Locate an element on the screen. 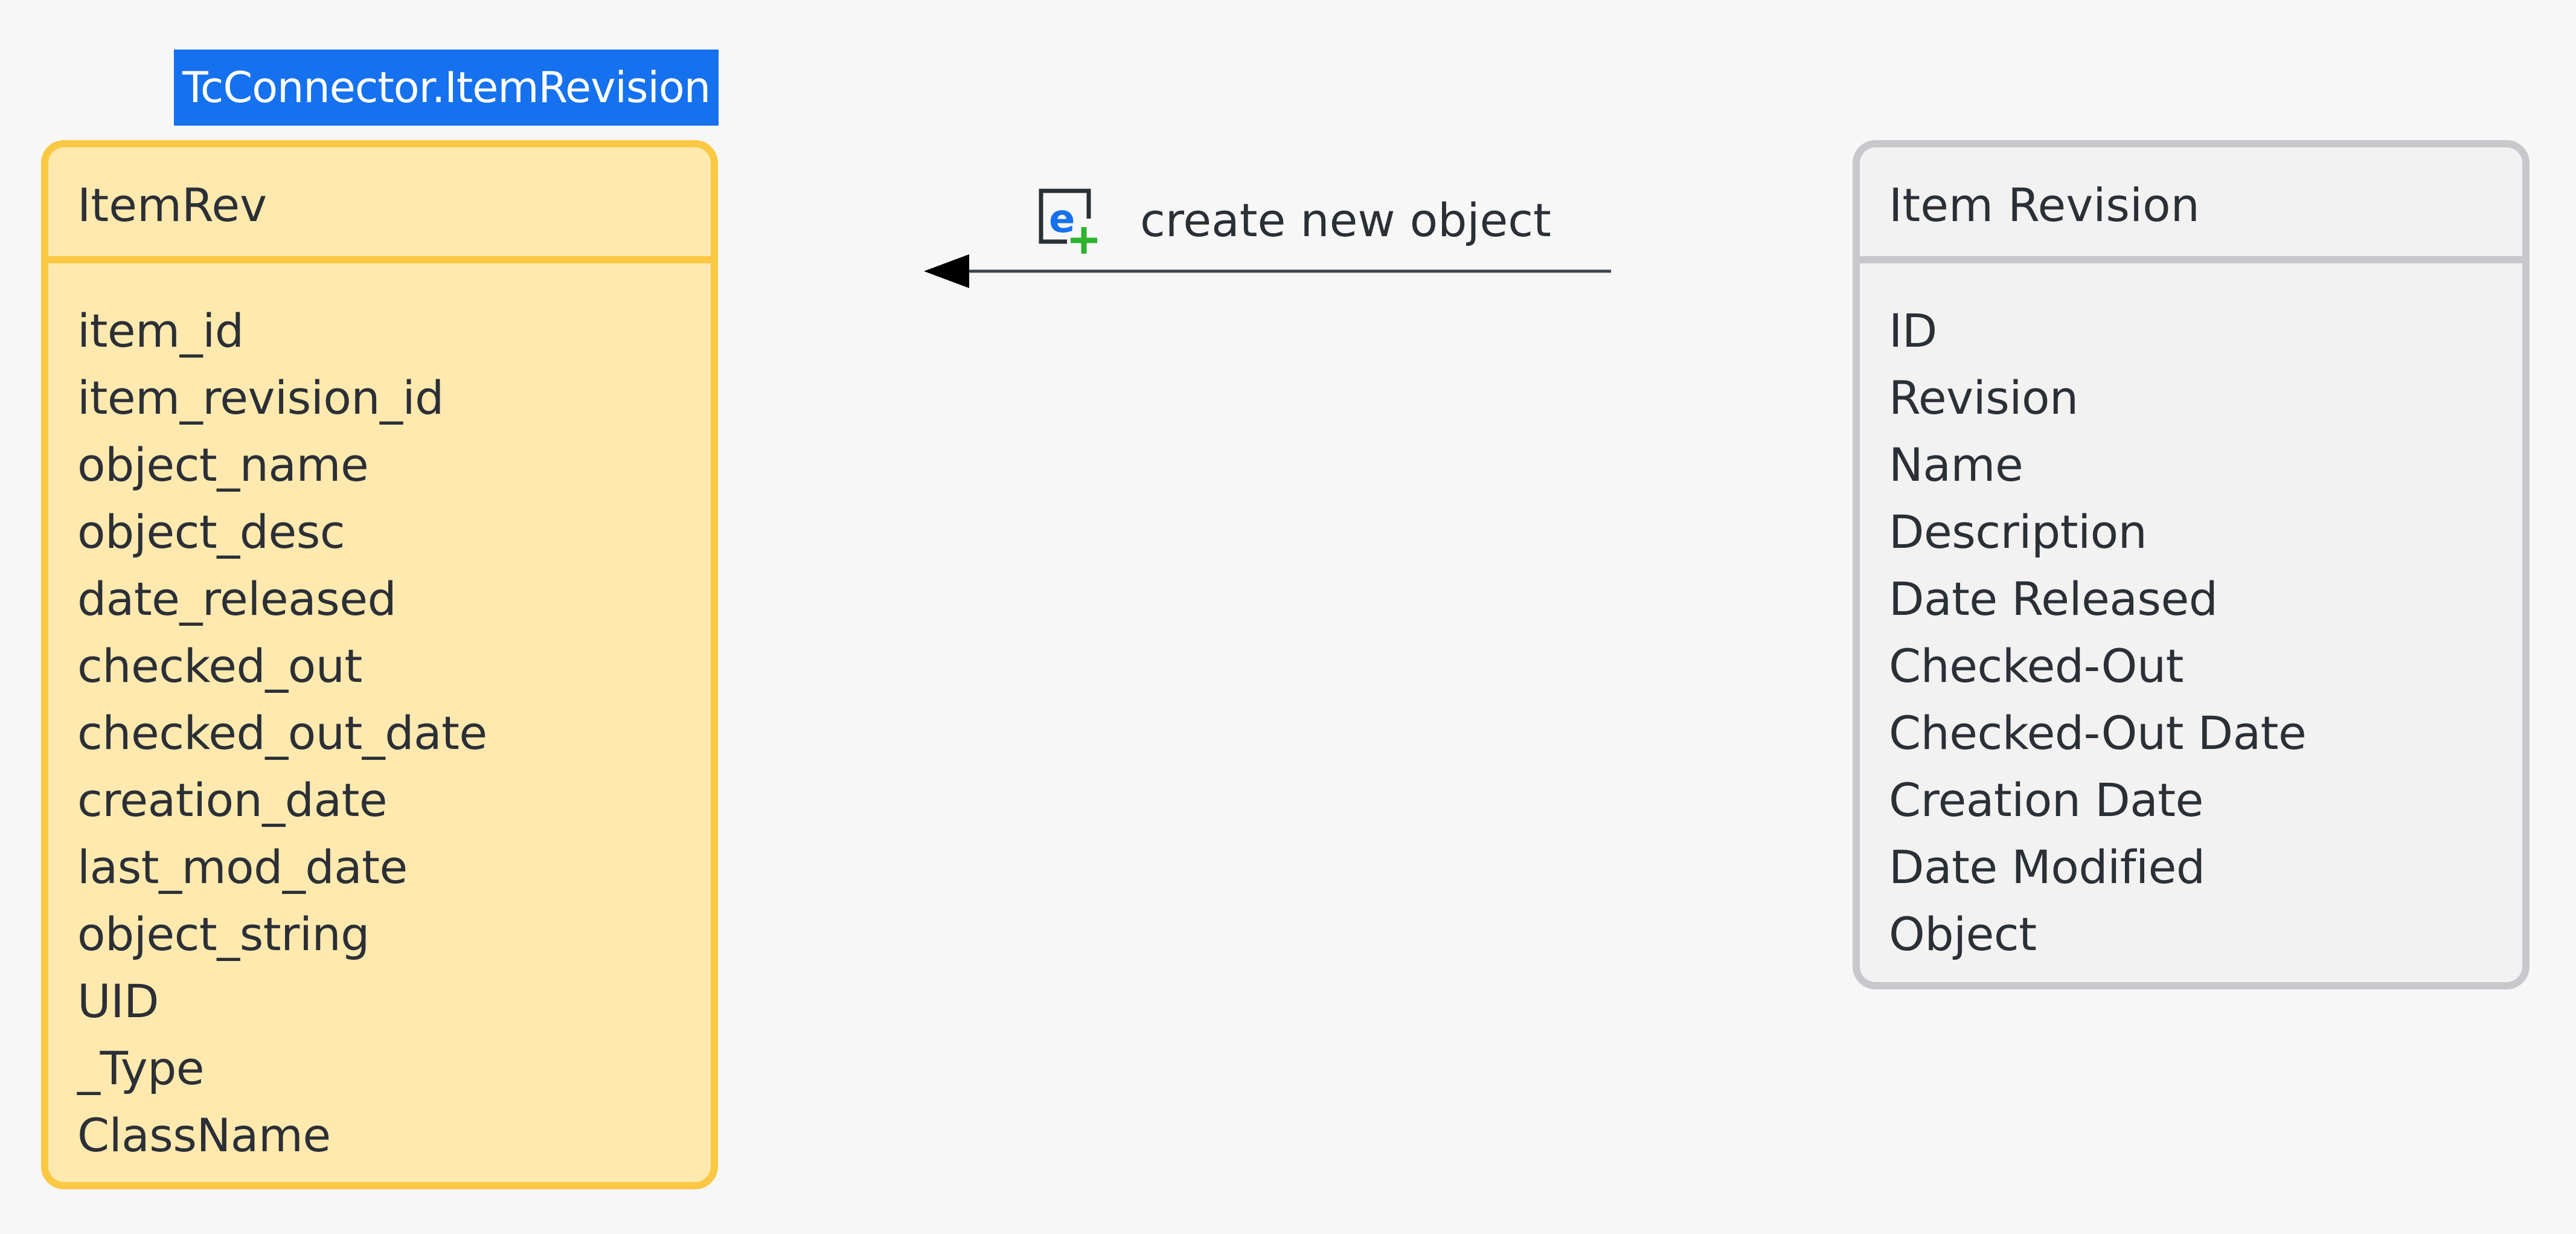 The width and height of the screenshot is (2576, 1234). svg-text: e is located at coordinates (1062, 219).